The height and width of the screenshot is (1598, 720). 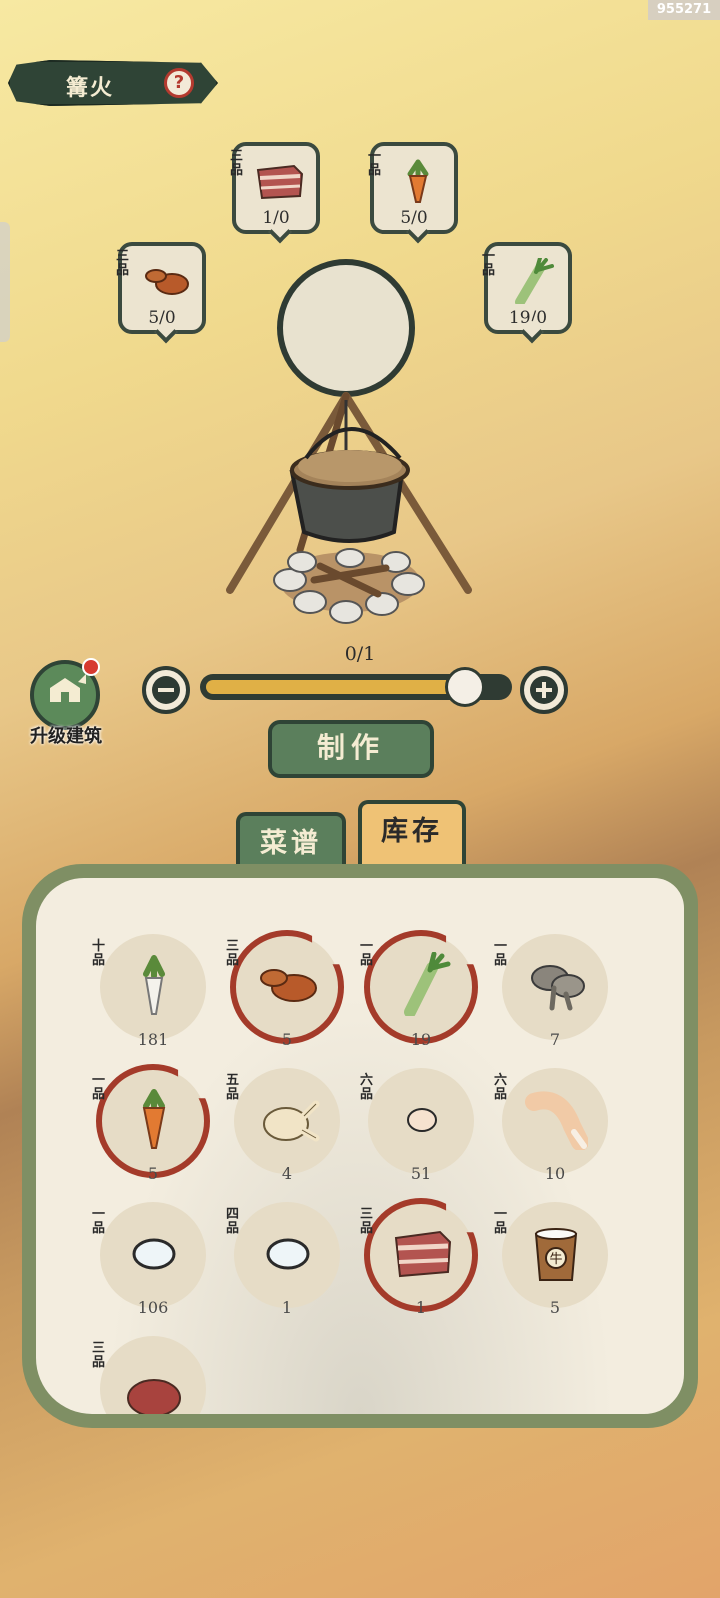 I want to click on grade-label: 十品, so click(x=99, y=953).